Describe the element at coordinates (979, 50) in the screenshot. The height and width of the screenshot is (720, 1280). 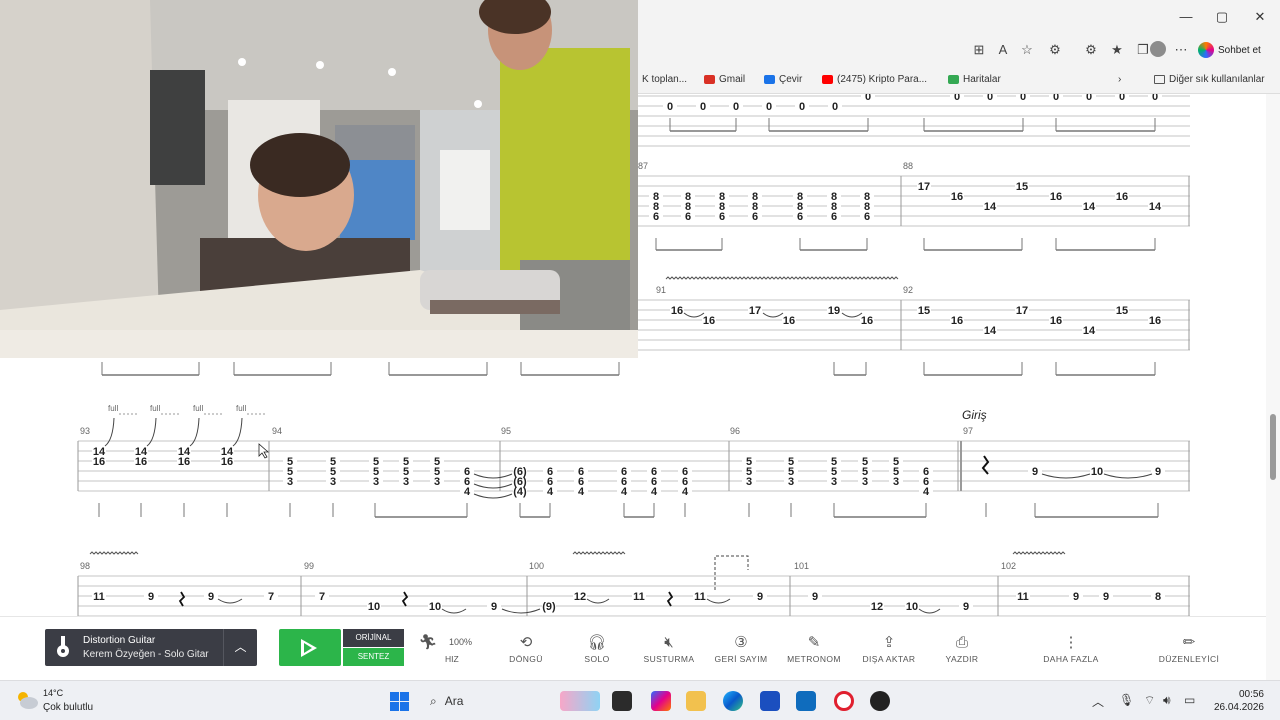
I see `app-available-icon: ⊞` at that location.